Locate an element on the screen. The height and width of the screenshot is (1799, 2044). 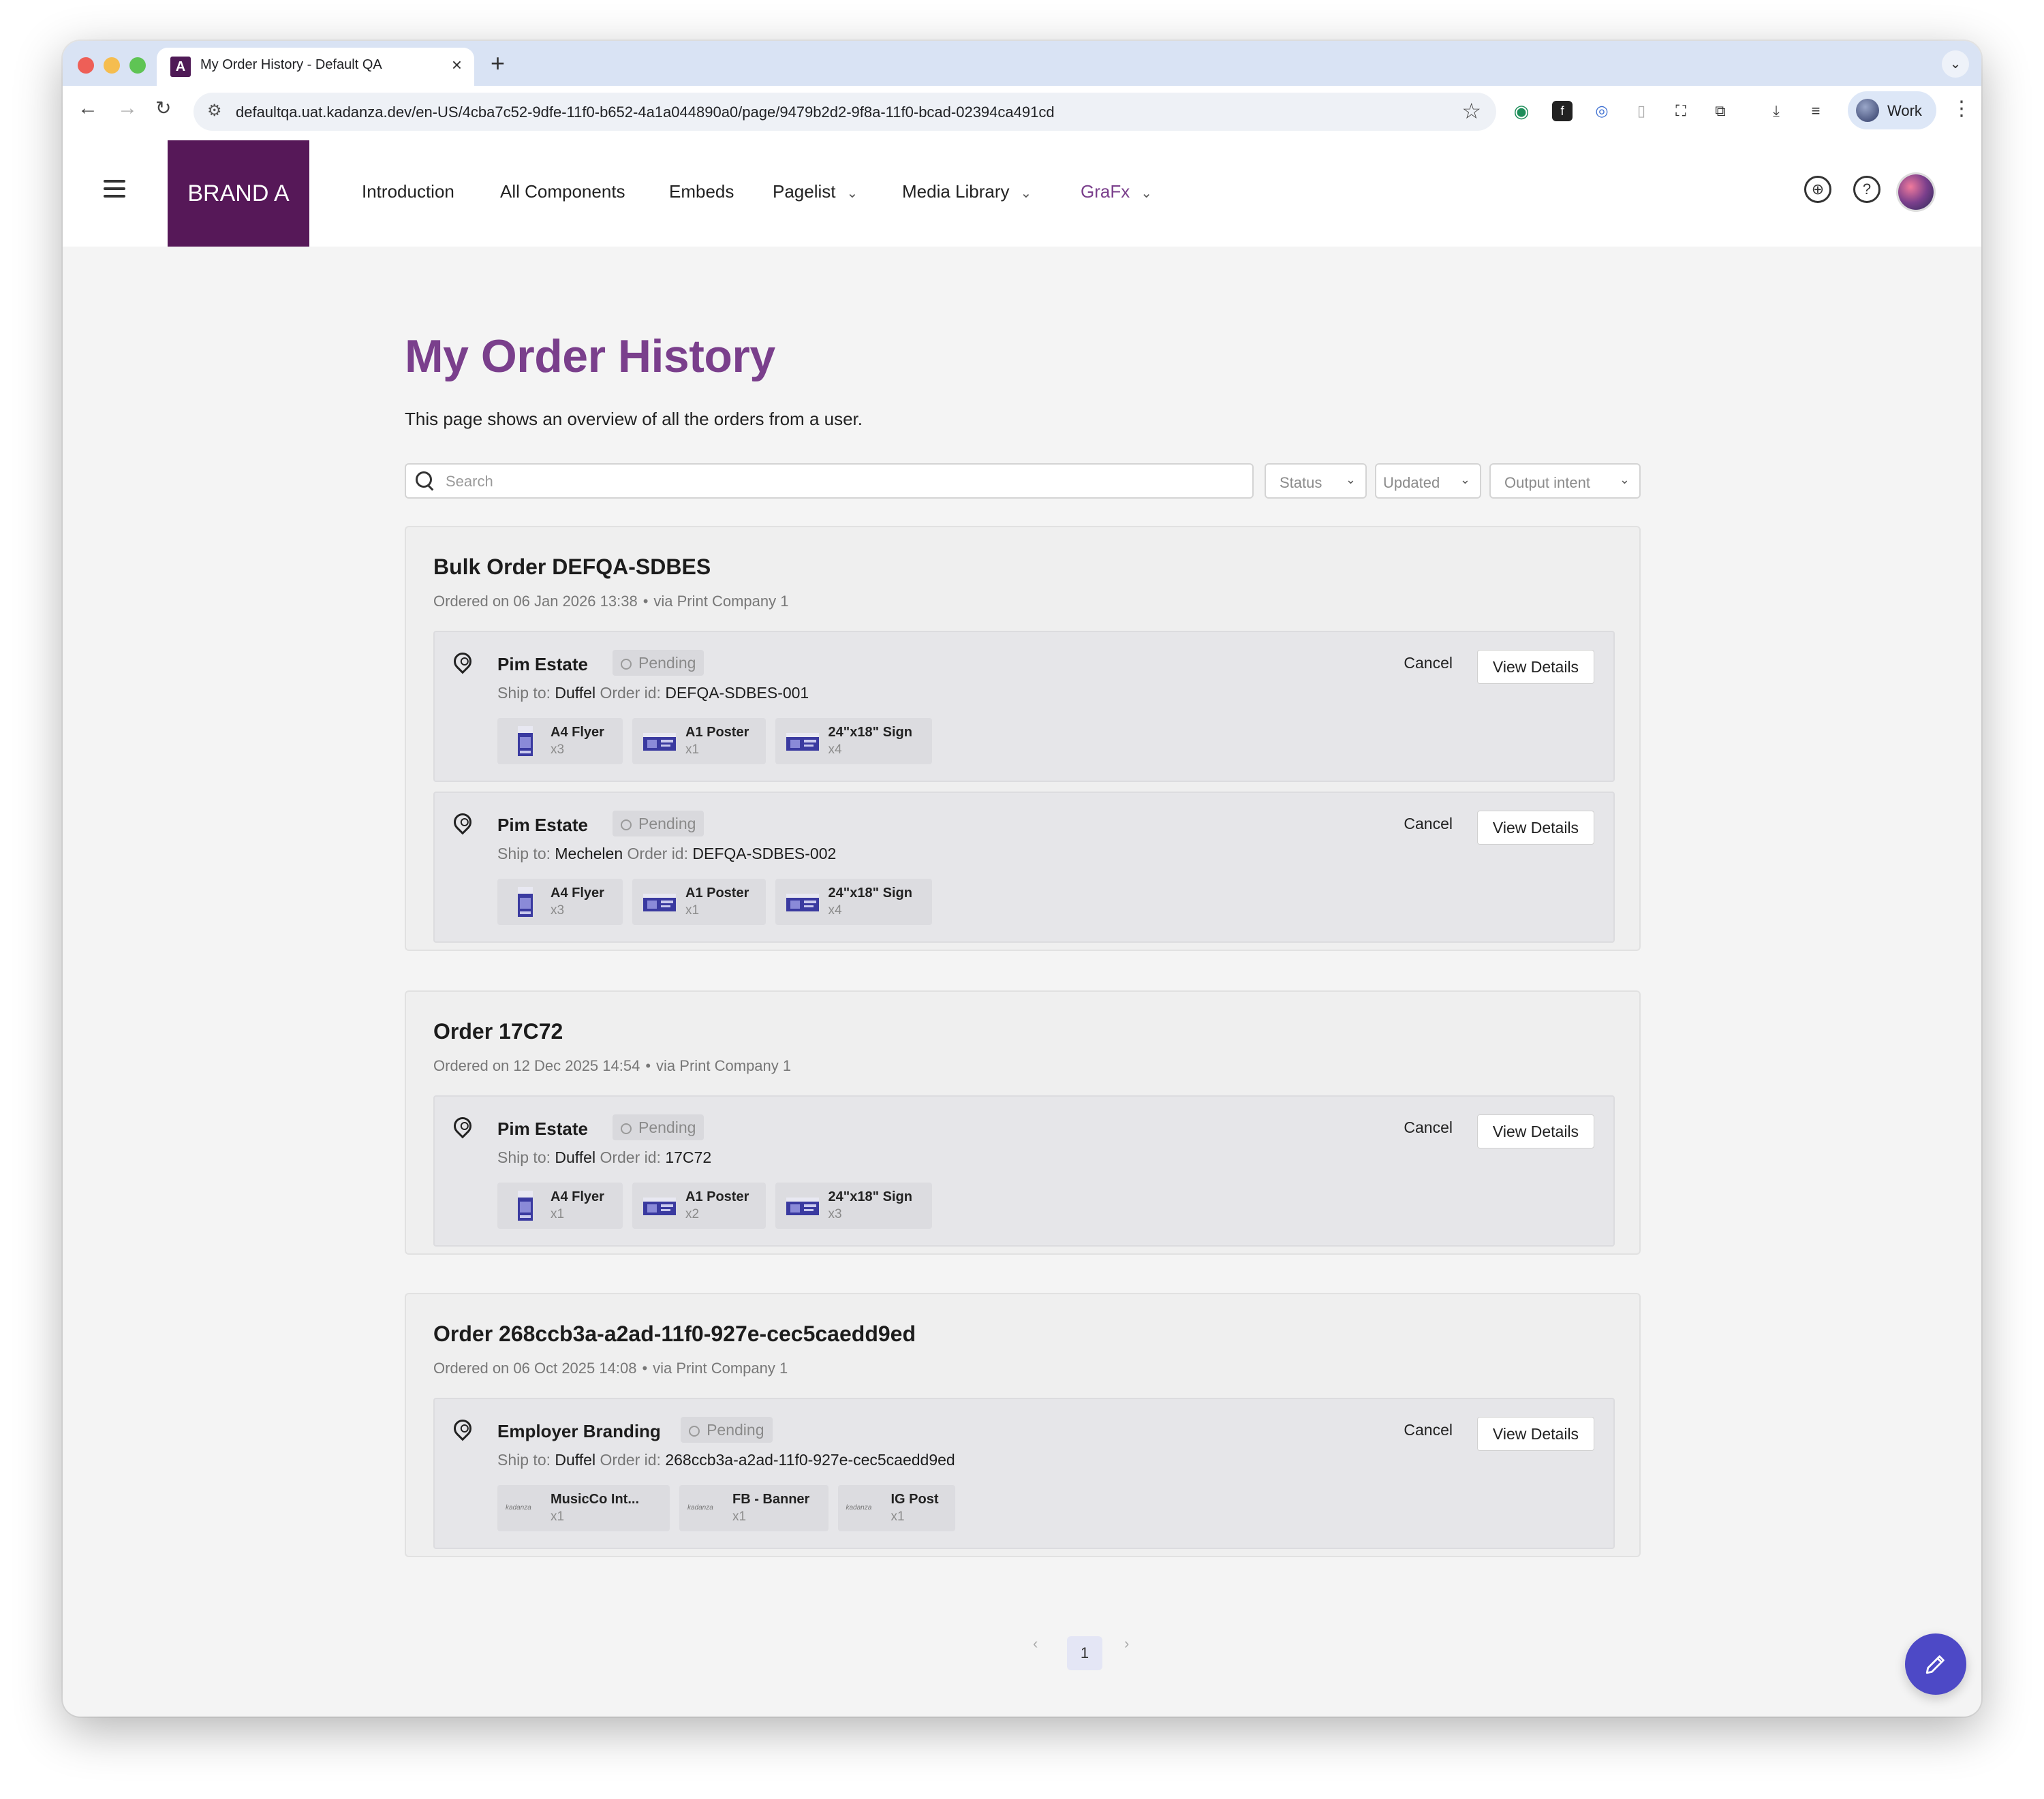
edit-fab-button is located at coordinates (1935, 1664).